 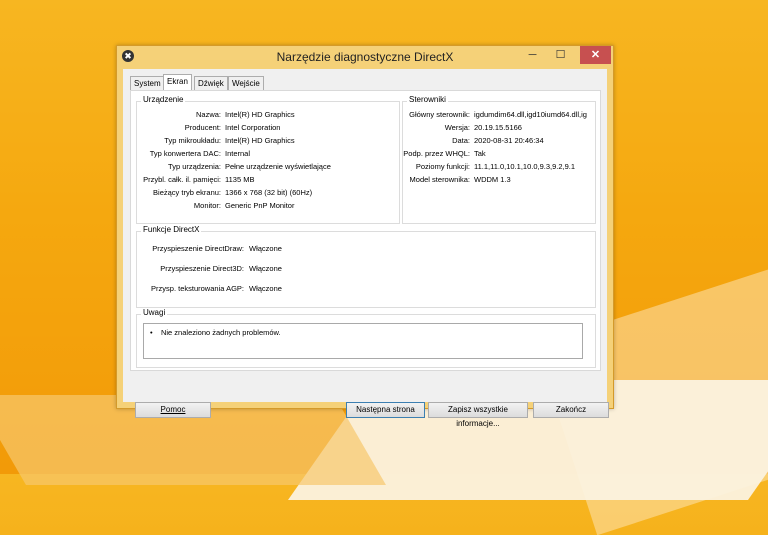 I want to click on tab-sound: Dźwięk, so click(x=211, y=83).